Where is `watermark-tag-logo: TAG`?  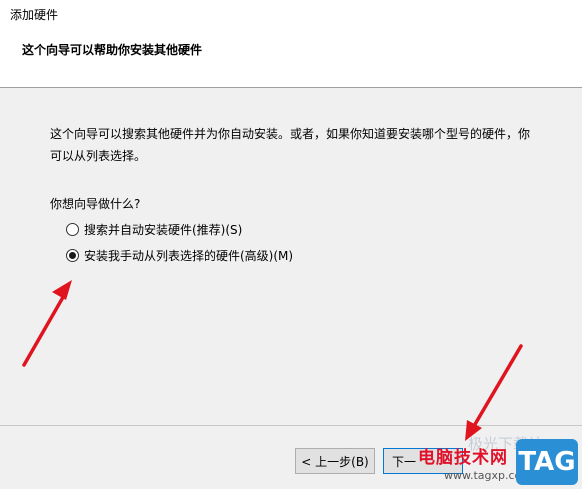 watermark-tag-logo: TAG is located at coordinates (547, 462).